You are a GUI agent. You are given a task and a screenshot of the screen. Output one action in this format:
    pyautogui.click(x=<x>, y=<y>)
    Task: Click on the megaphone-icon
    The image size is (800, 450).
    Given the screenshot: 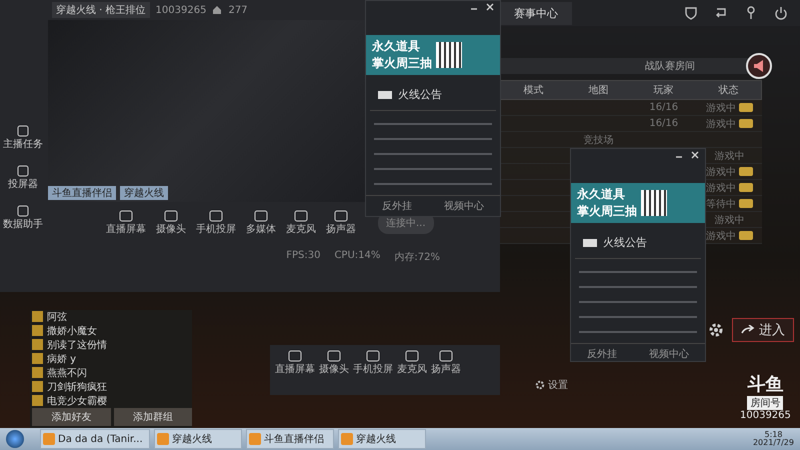 What is the action you would take?
    pyautogui.click(x=759, y=66)
    